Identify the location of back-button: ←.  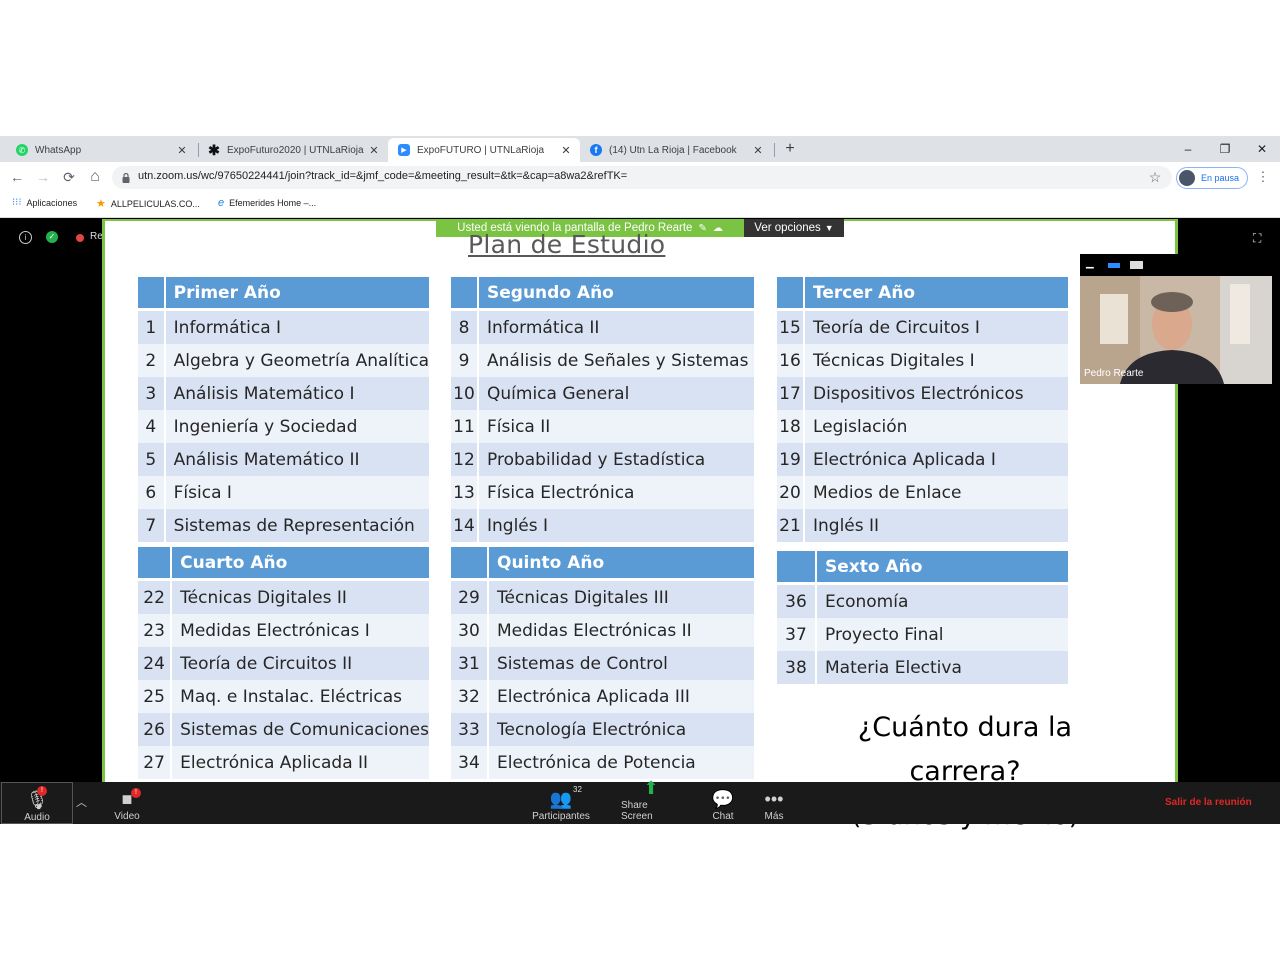
(17, 177).